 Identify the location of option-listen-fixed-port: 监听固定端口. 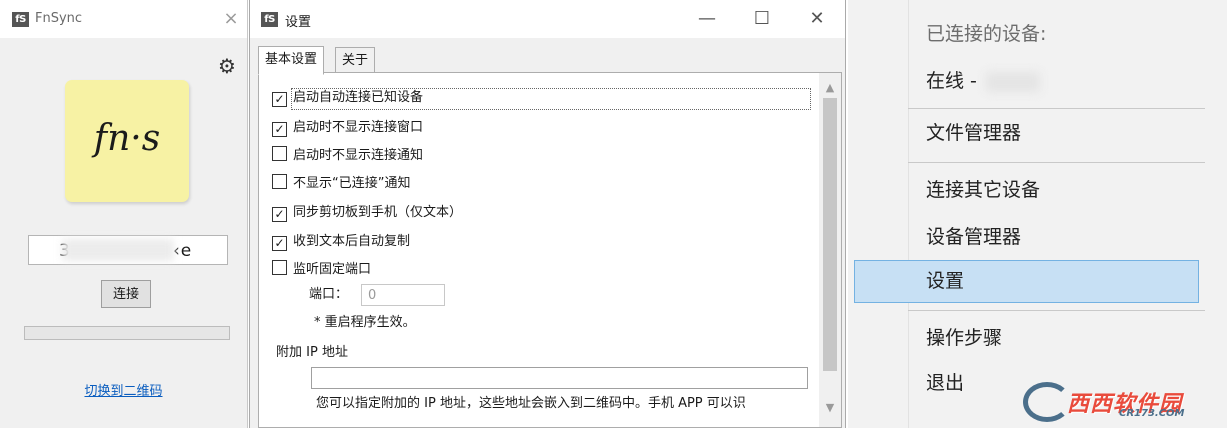
(321, 270).